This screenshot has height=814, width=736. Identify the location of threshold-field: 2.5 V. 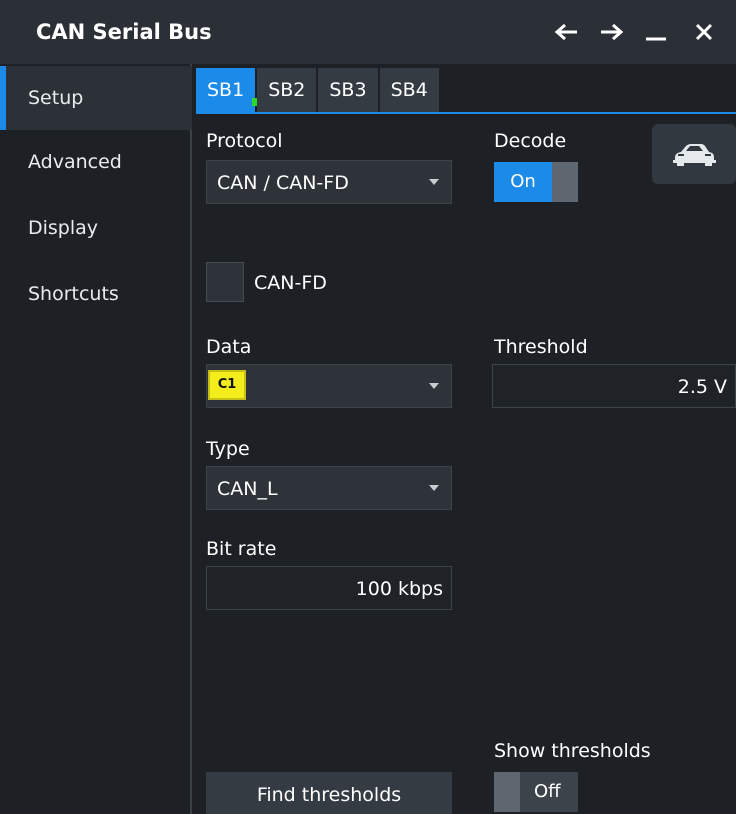
(614, 386).